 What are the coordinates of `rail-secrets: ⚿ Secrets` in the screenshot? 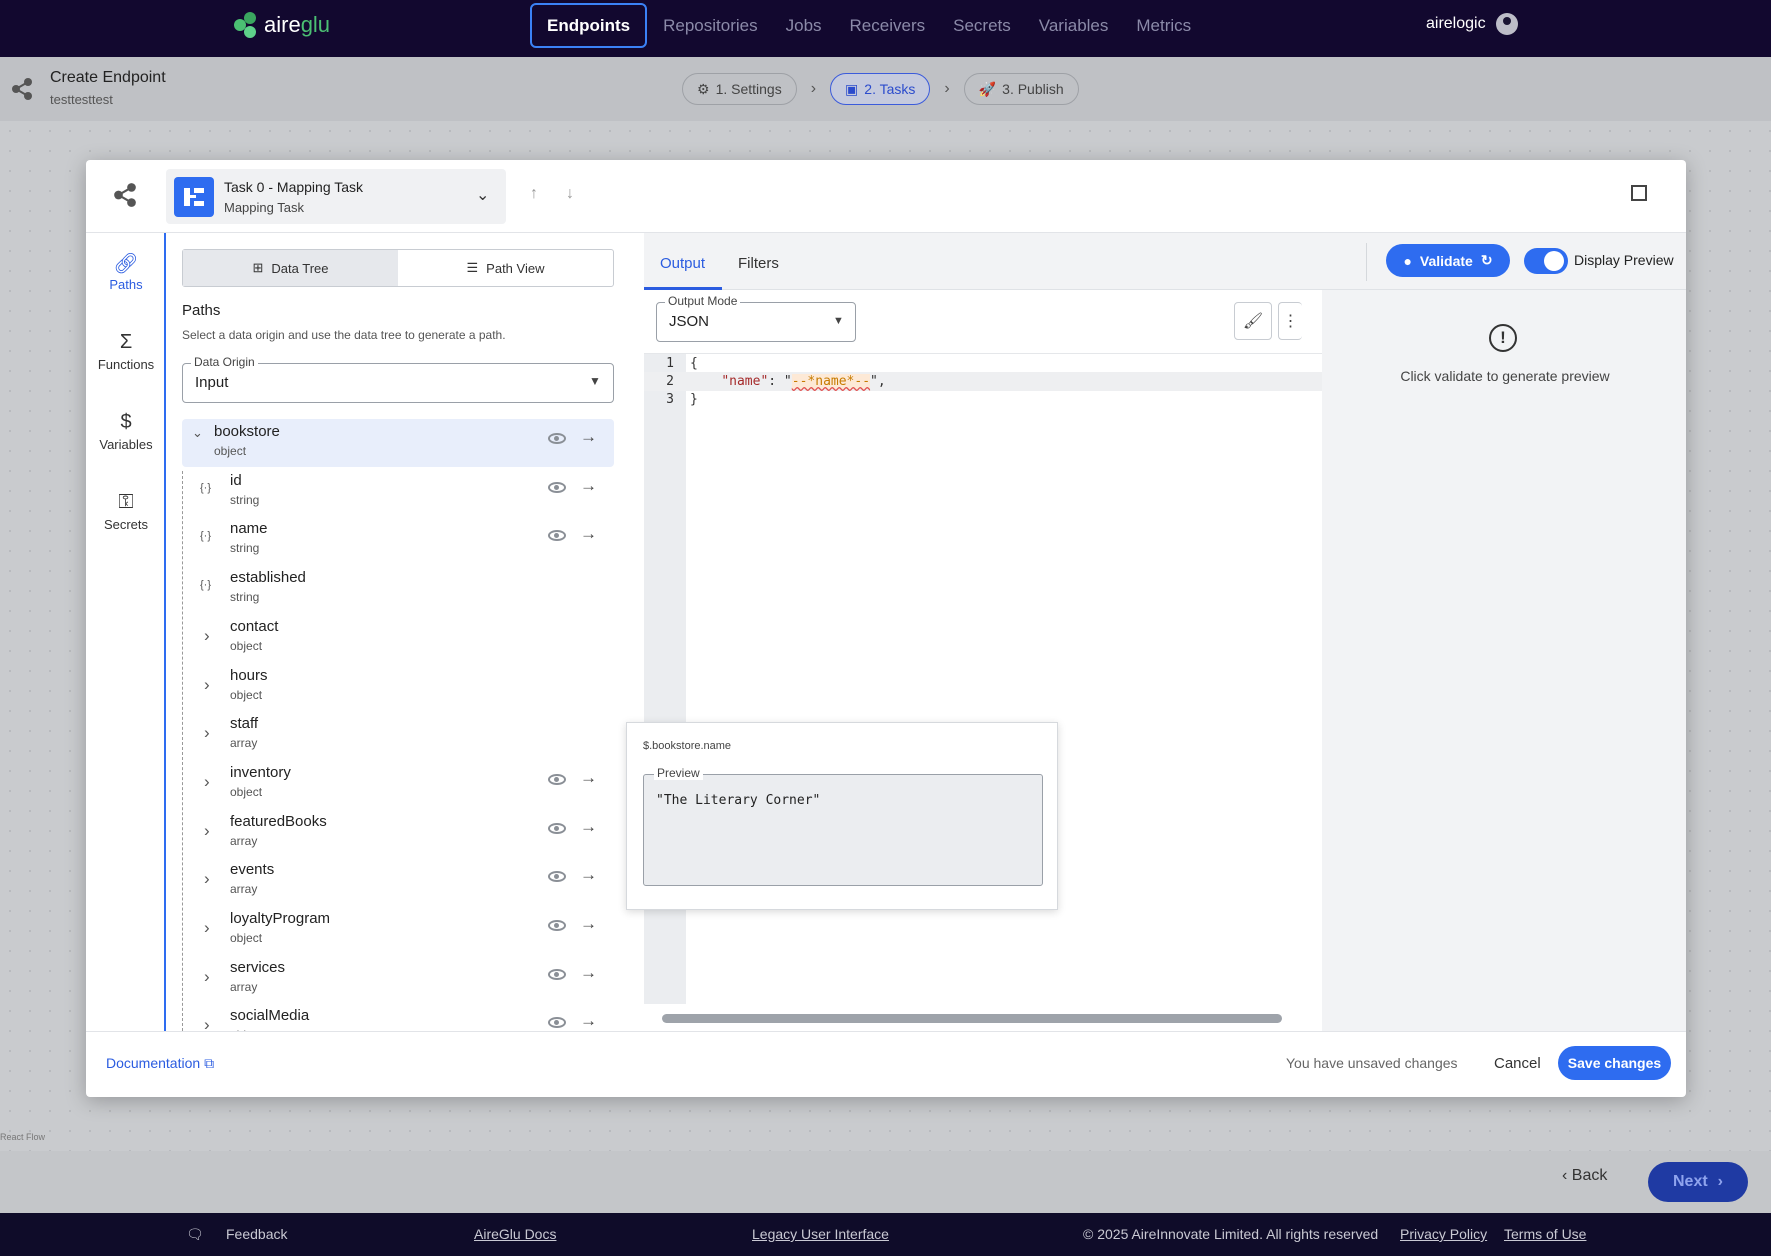 It's located at (126, 511).